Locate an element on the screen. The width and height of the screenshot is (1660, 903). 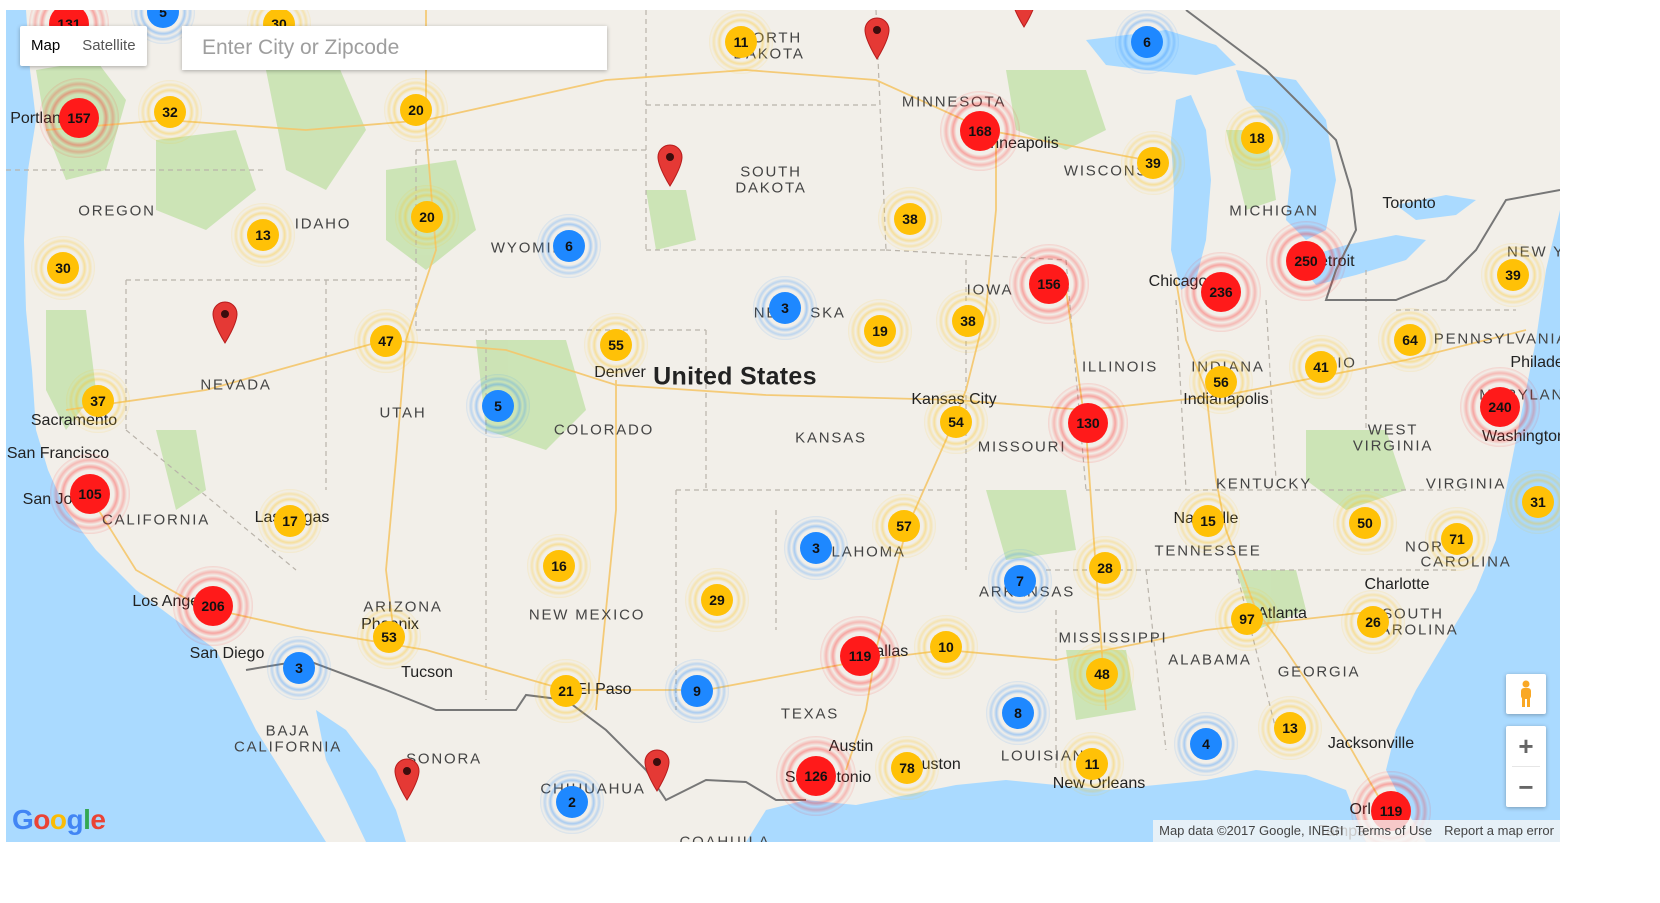
cluster-count: 4 is located at coordinates (1206, 744).